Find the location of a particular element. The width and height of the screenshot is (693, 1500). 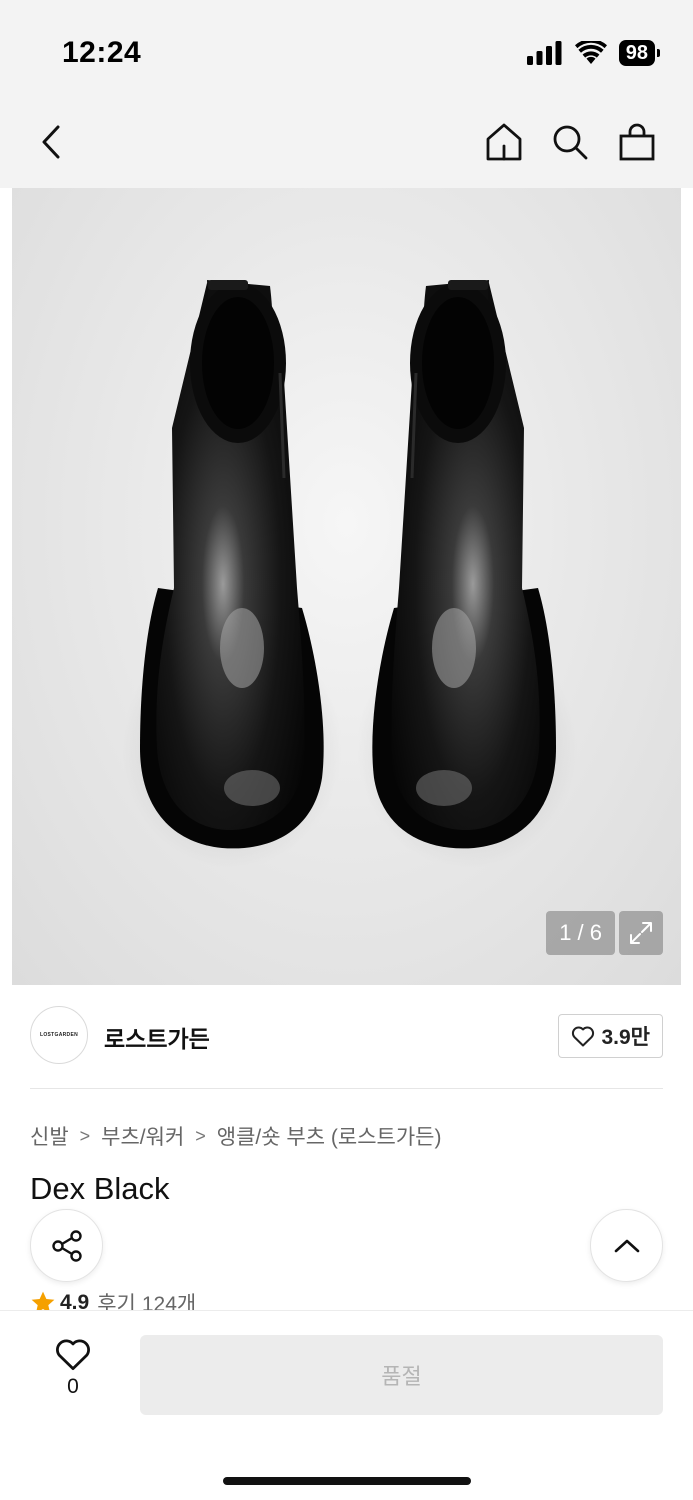

brand-logo-text: LOSTGARDEN is located at coordinates (59, 1035).